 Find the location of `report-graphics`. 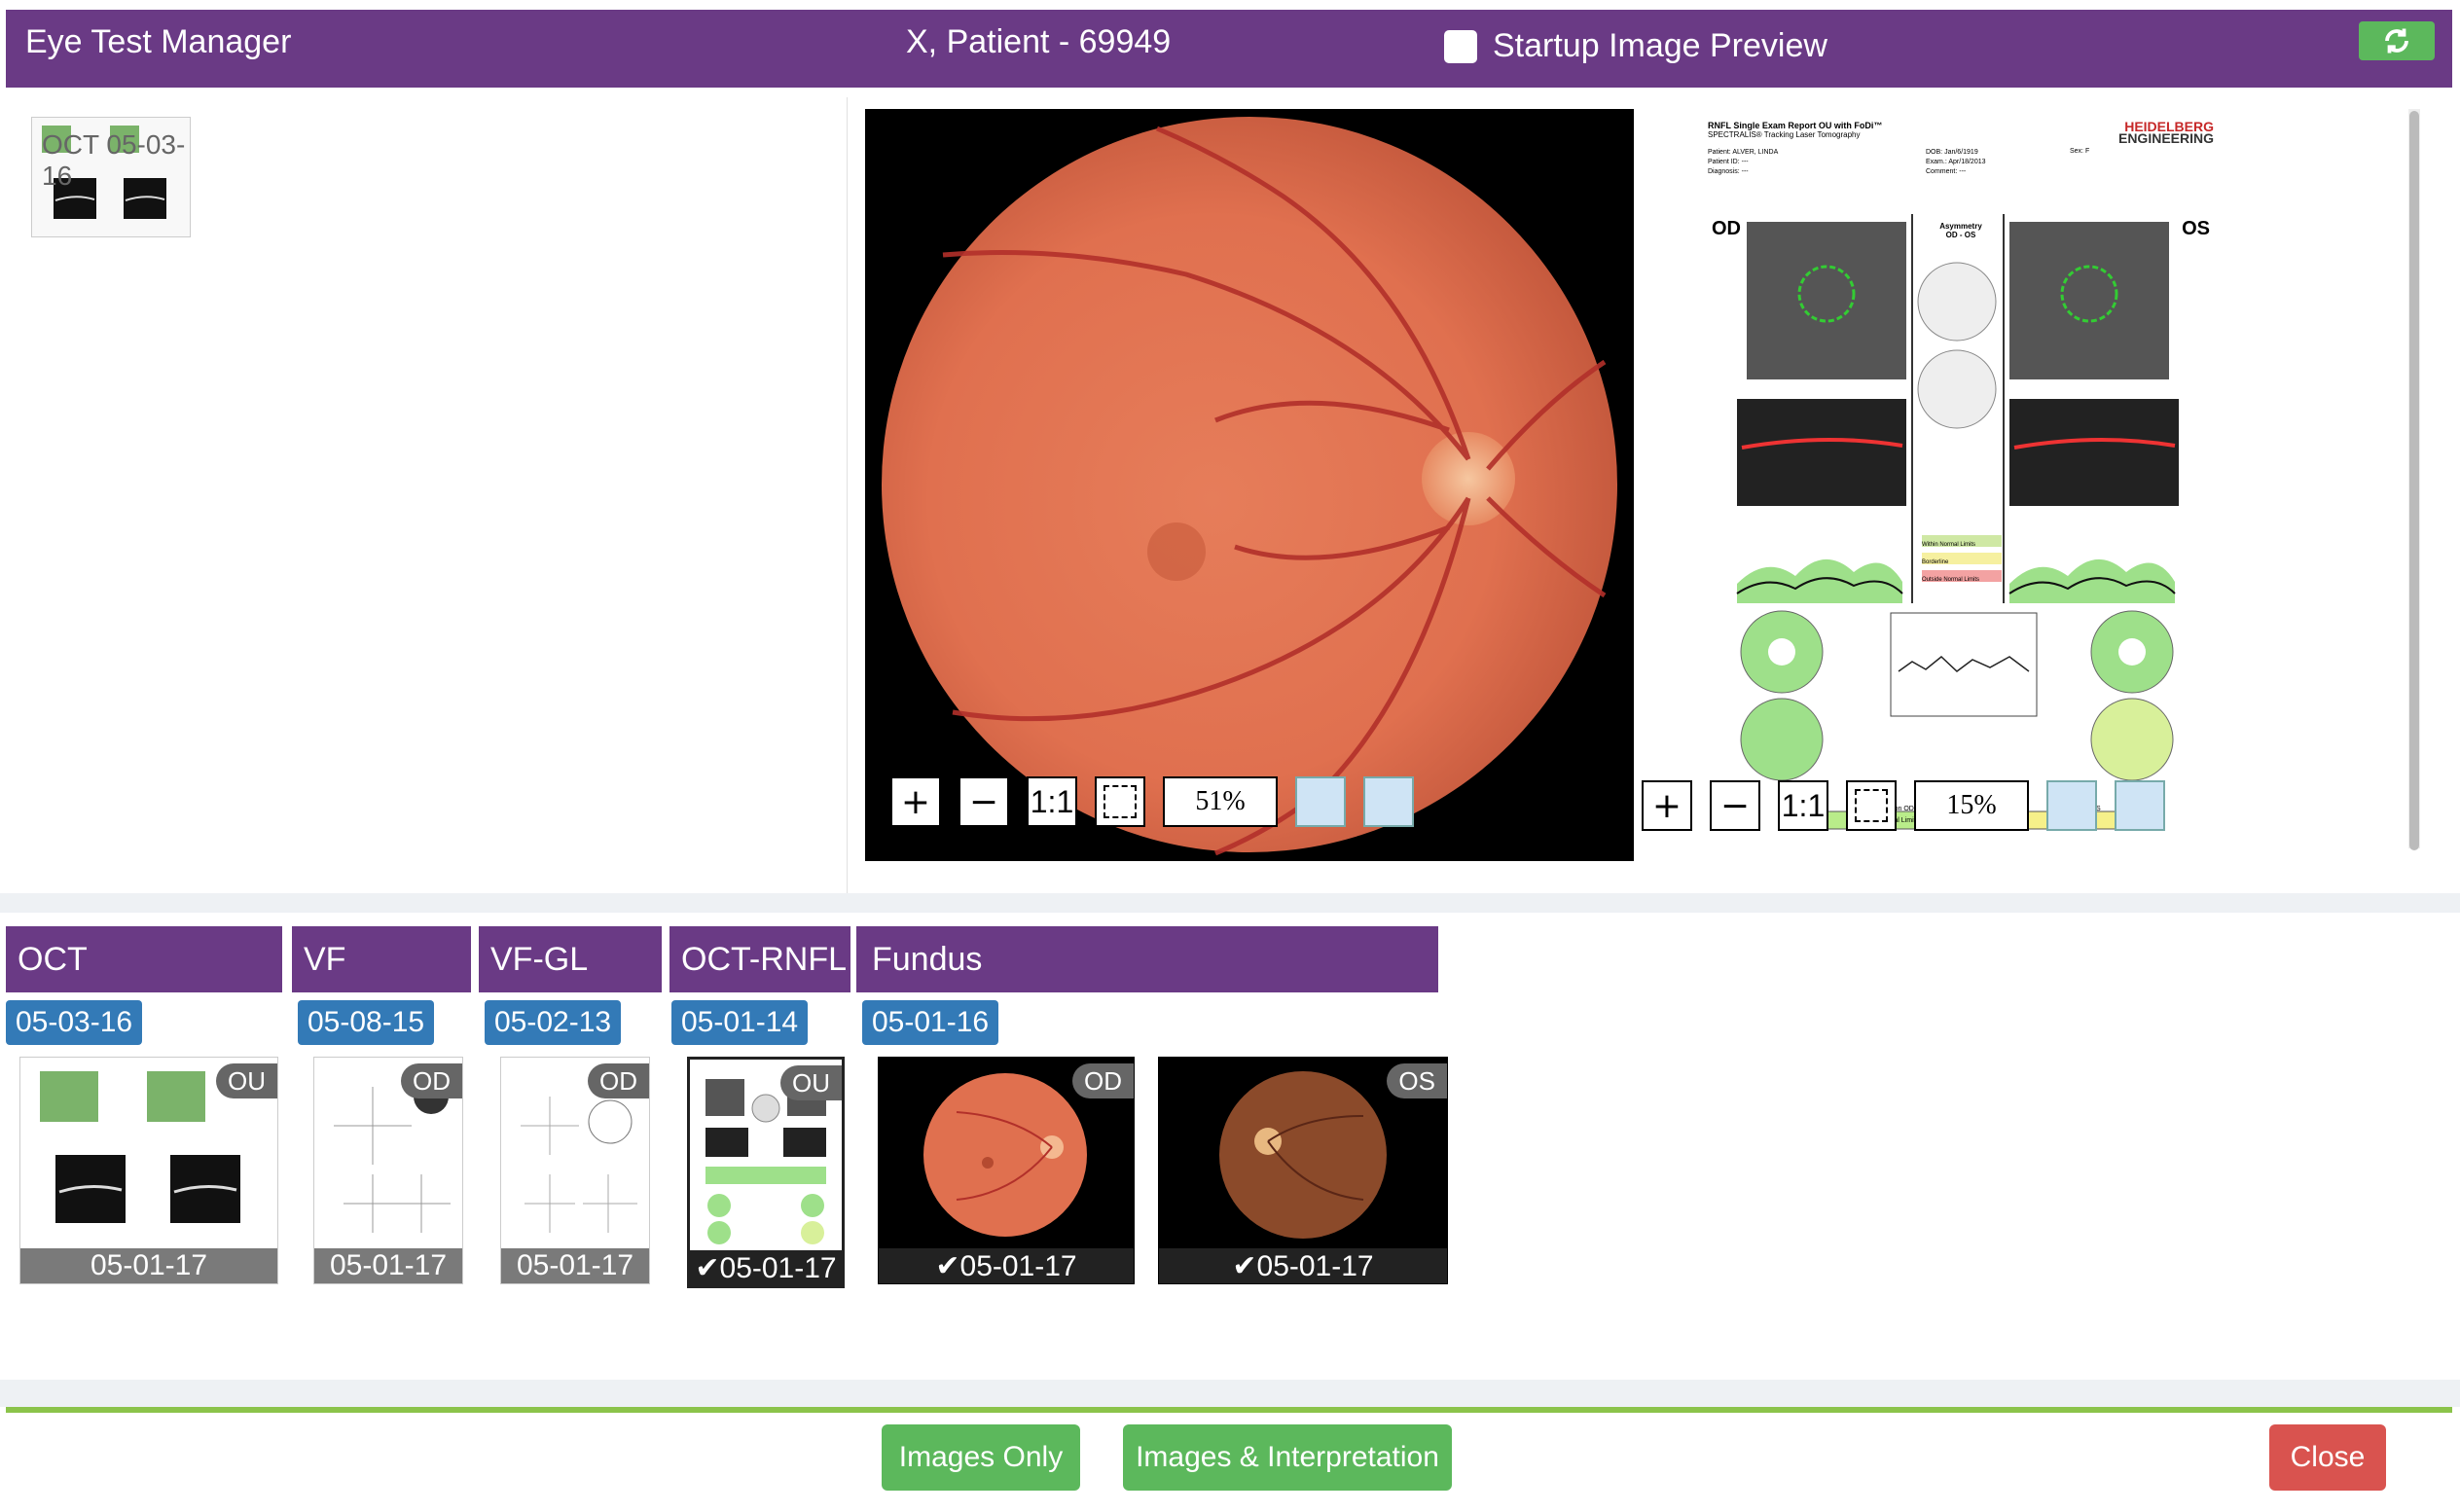

report-graphics is located at coordinates (1957, 522).